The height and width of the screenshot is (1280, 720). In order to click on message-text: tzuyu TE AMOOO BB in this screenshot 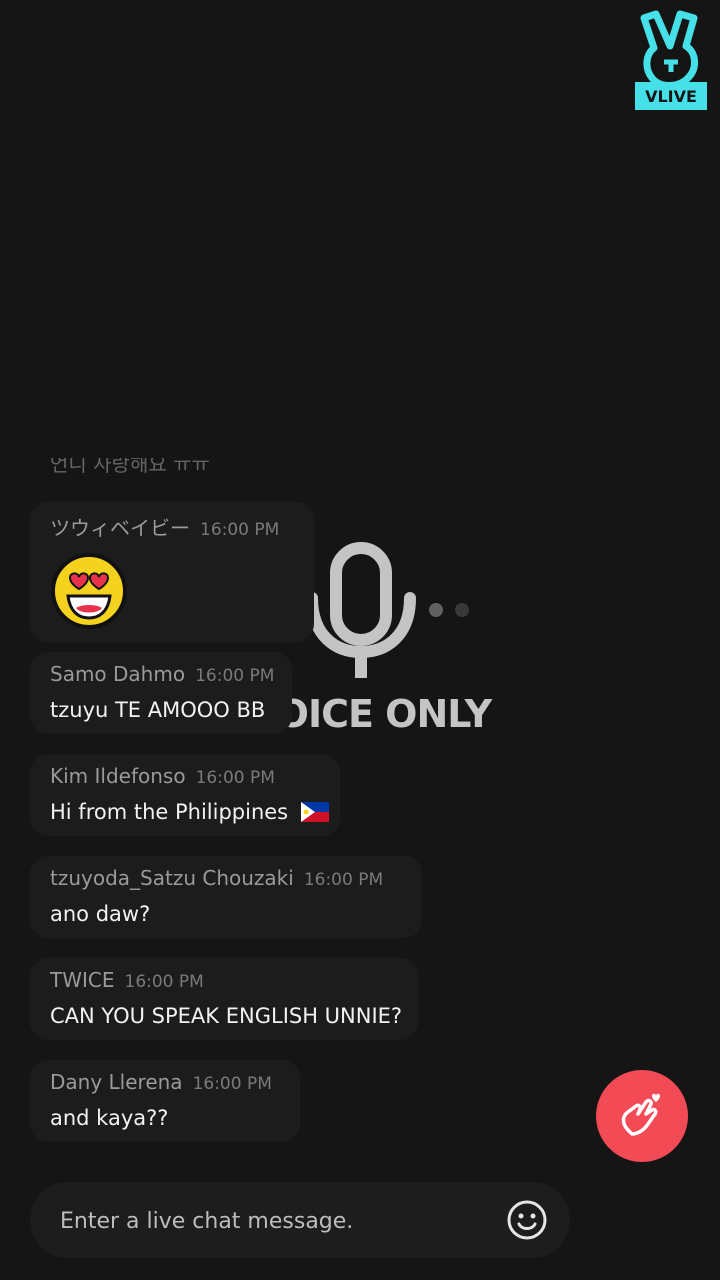, I will do `click(158, 710)`.